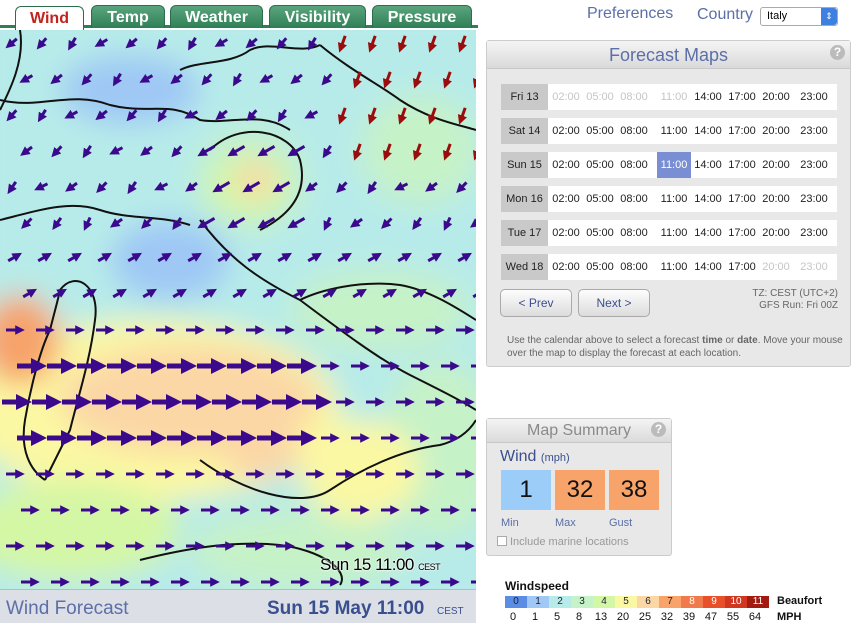 The image size is (853, 623). What do you see at coordinates (537, 586) in the screenshot?
I see `legend-title: Windspeed` at bounding box center [537, 586].